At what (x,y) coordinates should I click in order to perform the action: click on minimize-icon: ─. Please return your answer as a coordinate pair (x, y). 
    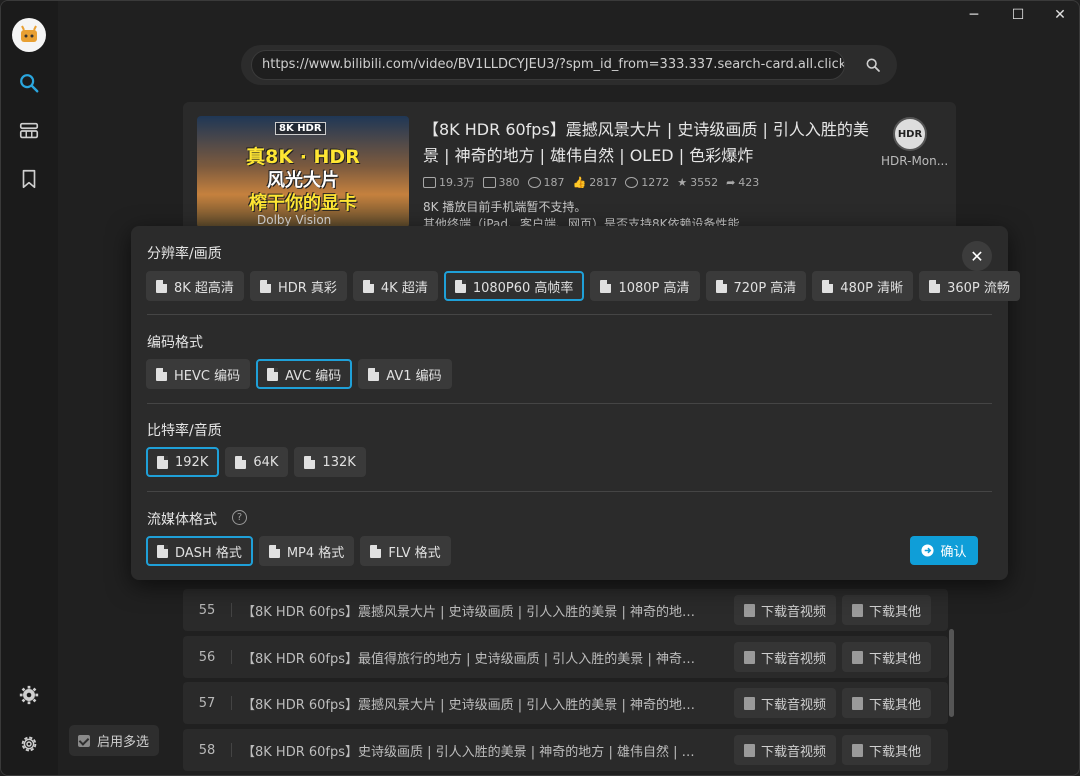
    Looking at the image, I should click on (974, 15).